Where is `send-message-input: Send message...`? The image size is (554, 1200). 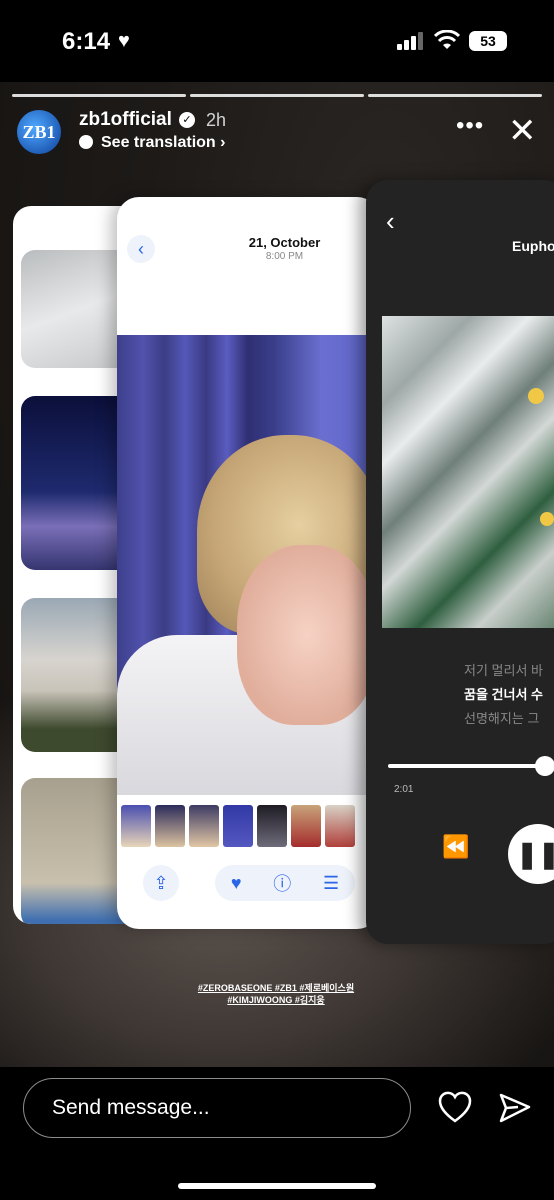 send-message-input: Send message... is located at coordinates (217, 1108).